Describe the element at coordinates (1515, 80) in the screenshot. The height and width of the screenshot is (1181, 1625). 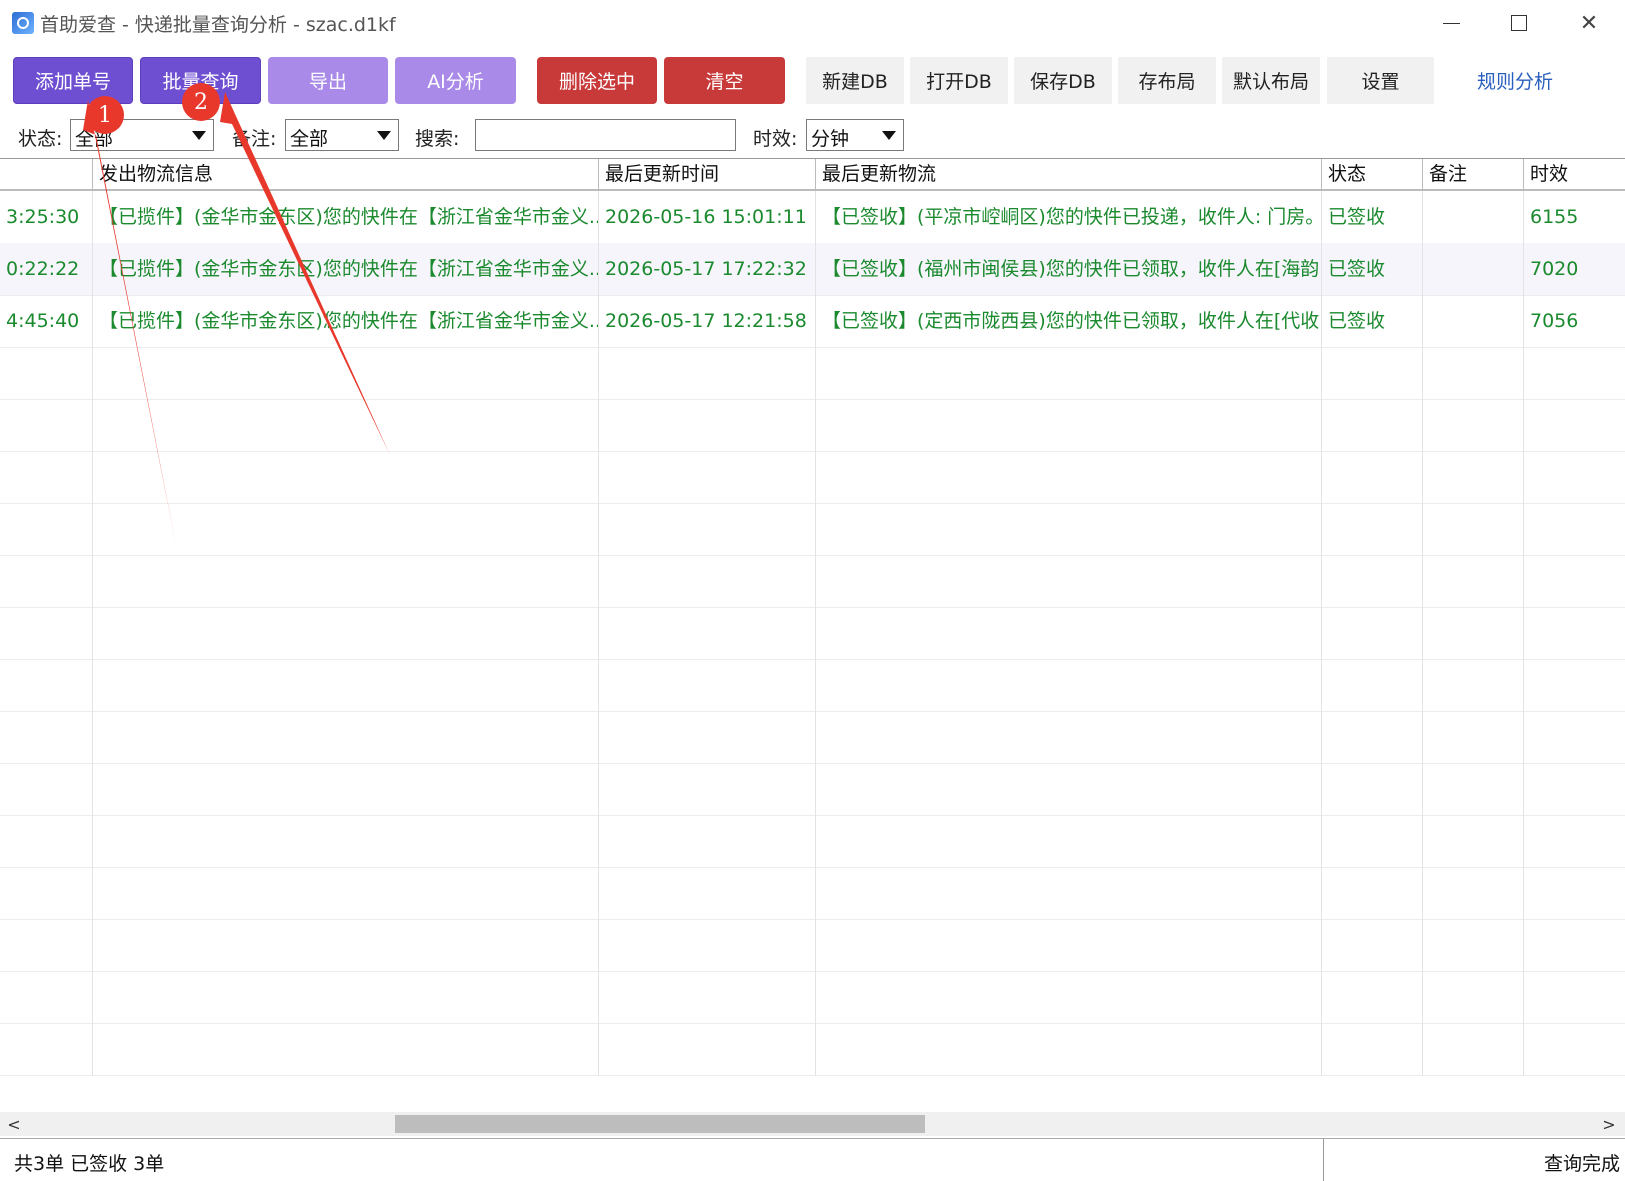
I see `rule-analysis-link: 规则分析` at that location.